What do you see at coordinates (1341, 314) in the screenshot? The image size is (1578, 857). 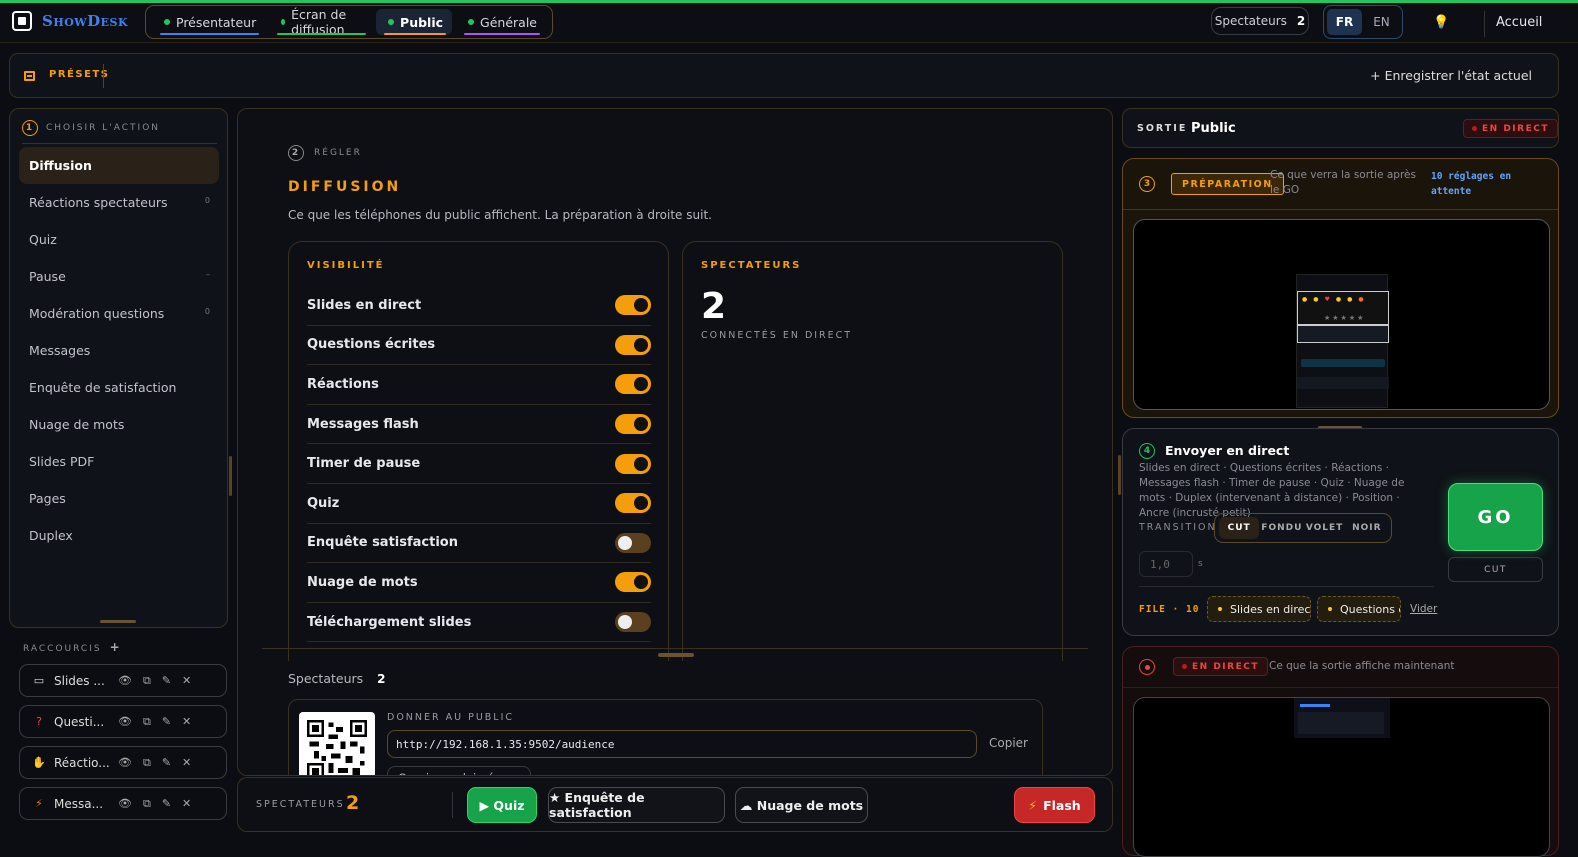 I see `preparation-preview: ● ● ♥ ● ● ● ★★★★★` at bounding box center [1341, 314].